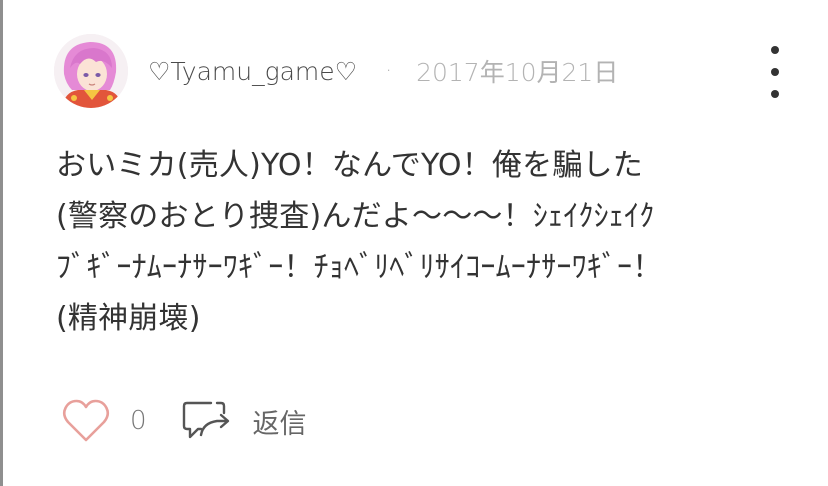  Describe the element at coordinates (349, 165) in the screenshot. I see `comment-body-line: おいミカ(売人)YO！なんでYO！俺を騙した` at that location.